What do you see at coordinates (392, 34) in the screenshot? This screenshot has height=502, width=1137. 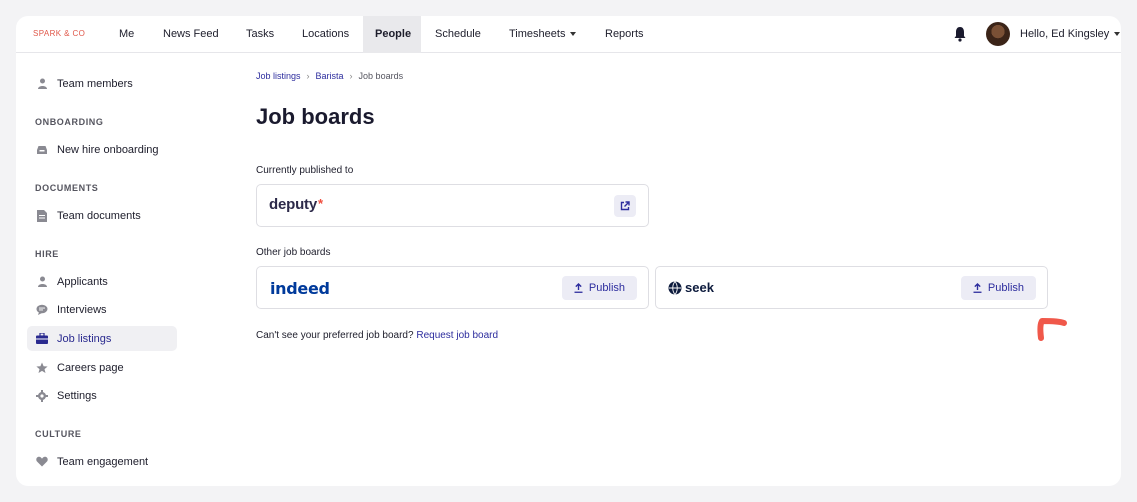 I see `nav-people: People` at bounding box center [392, 34].